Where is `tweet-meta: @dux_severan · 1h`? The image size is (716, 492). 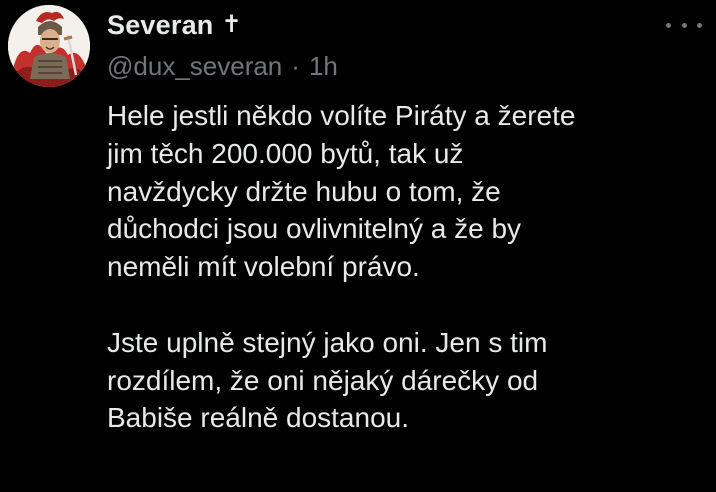
tweet-meta: @dux_severan · 1h is located at coordinates (222, 66).